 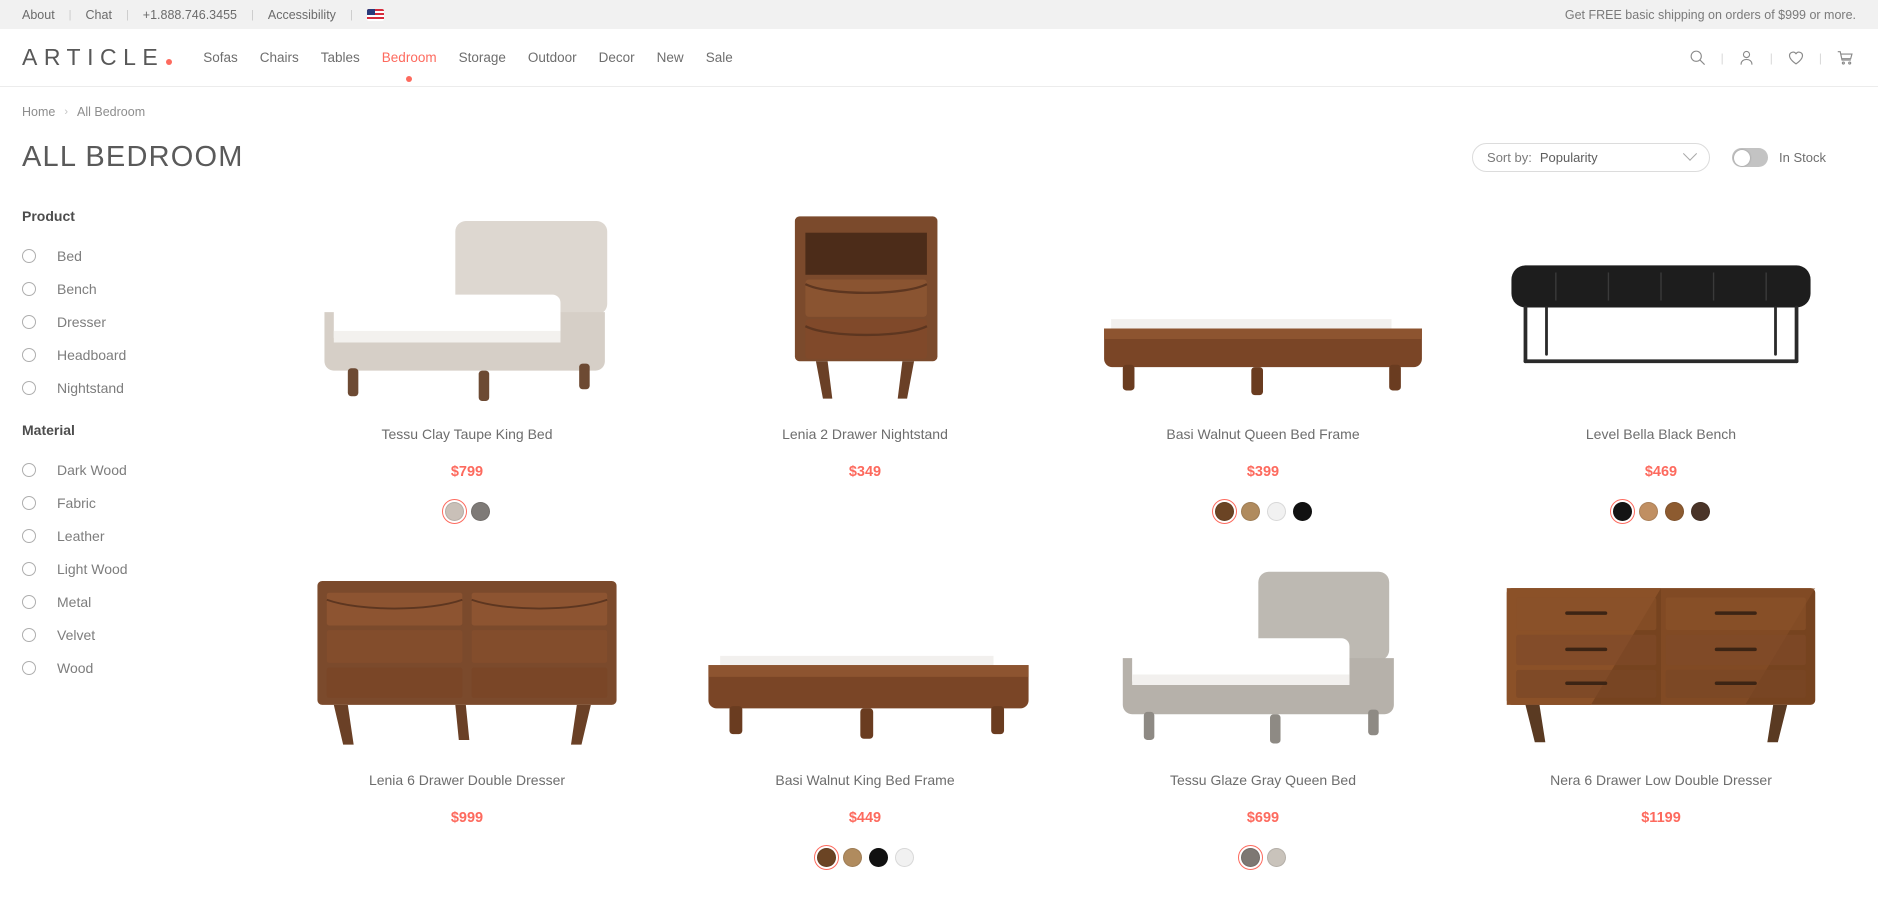 I want to click on filter-option-leather: Leather, so click(x=147, y=535).